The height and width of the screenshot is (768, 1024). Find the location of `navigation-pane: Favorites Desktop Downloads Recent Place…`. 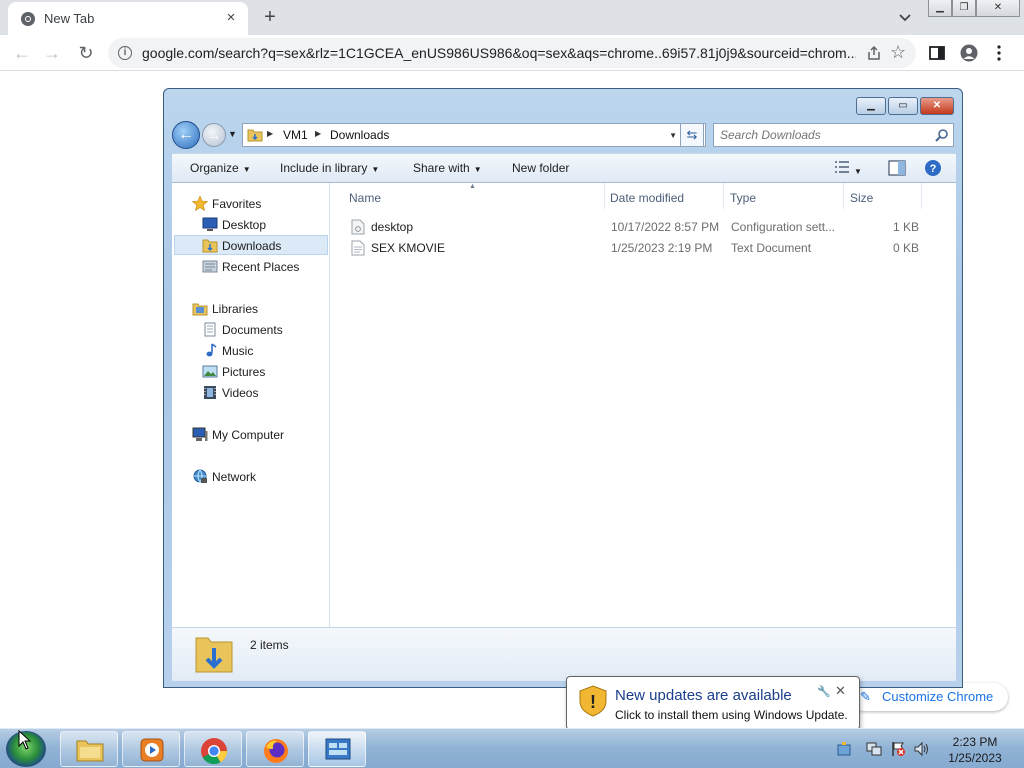

navigation-pane: Favorites Desktop Downloads Recent Place… is located at coordinates (251, 405).